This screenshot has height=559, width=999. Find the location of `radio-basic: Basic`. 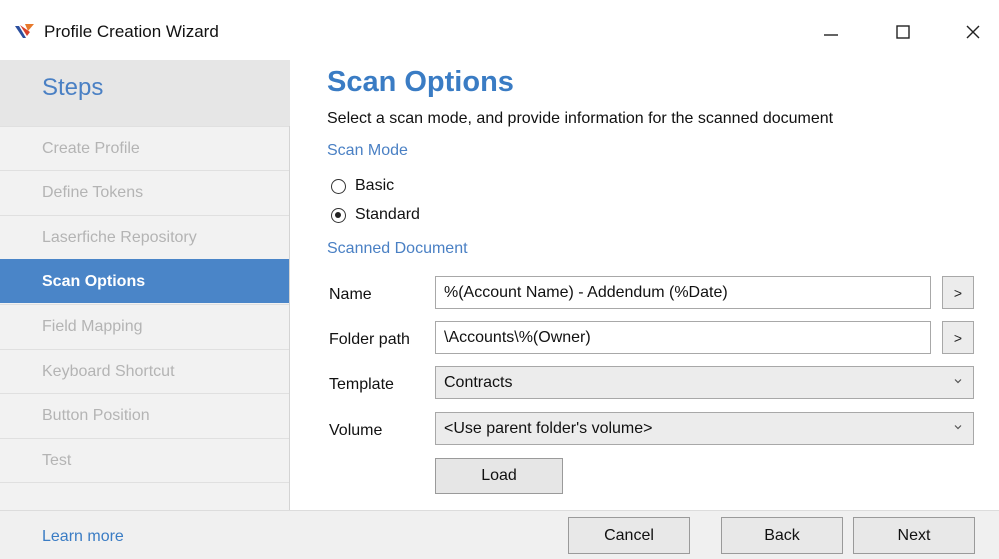

radio-basic: Basic is located at coordinates (362, 186).